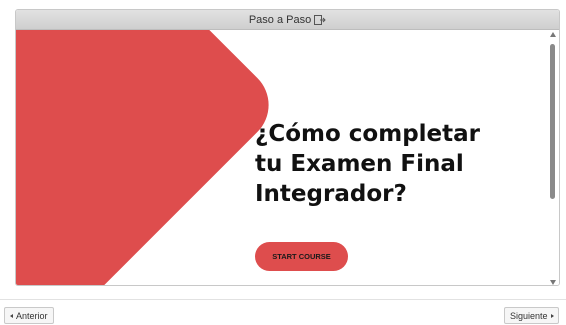 The width and height of the screenshot is (566, 325). What do you see at coordinates (301, 256) in the screenshot?
I see `start-course-button: START COURSE` at bounding box center [301, 256].